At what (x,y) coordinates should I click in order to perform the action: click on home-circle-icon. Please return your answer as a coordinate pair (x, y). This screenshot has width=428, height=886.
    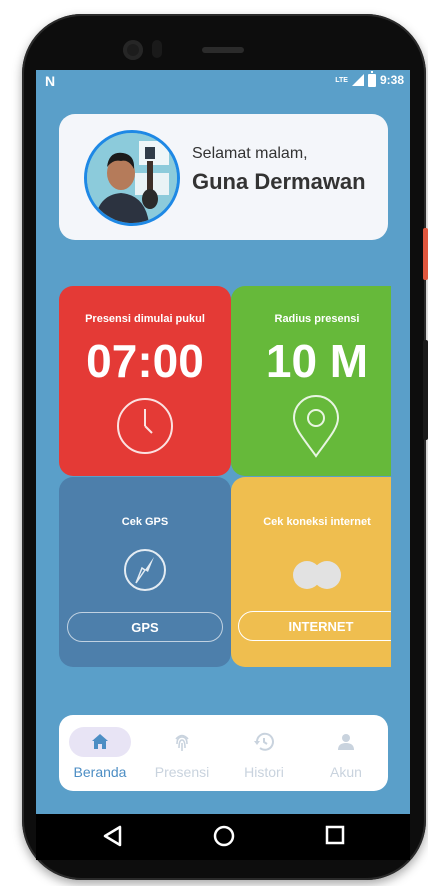
    Looking at the image, I should click on (224, 836).